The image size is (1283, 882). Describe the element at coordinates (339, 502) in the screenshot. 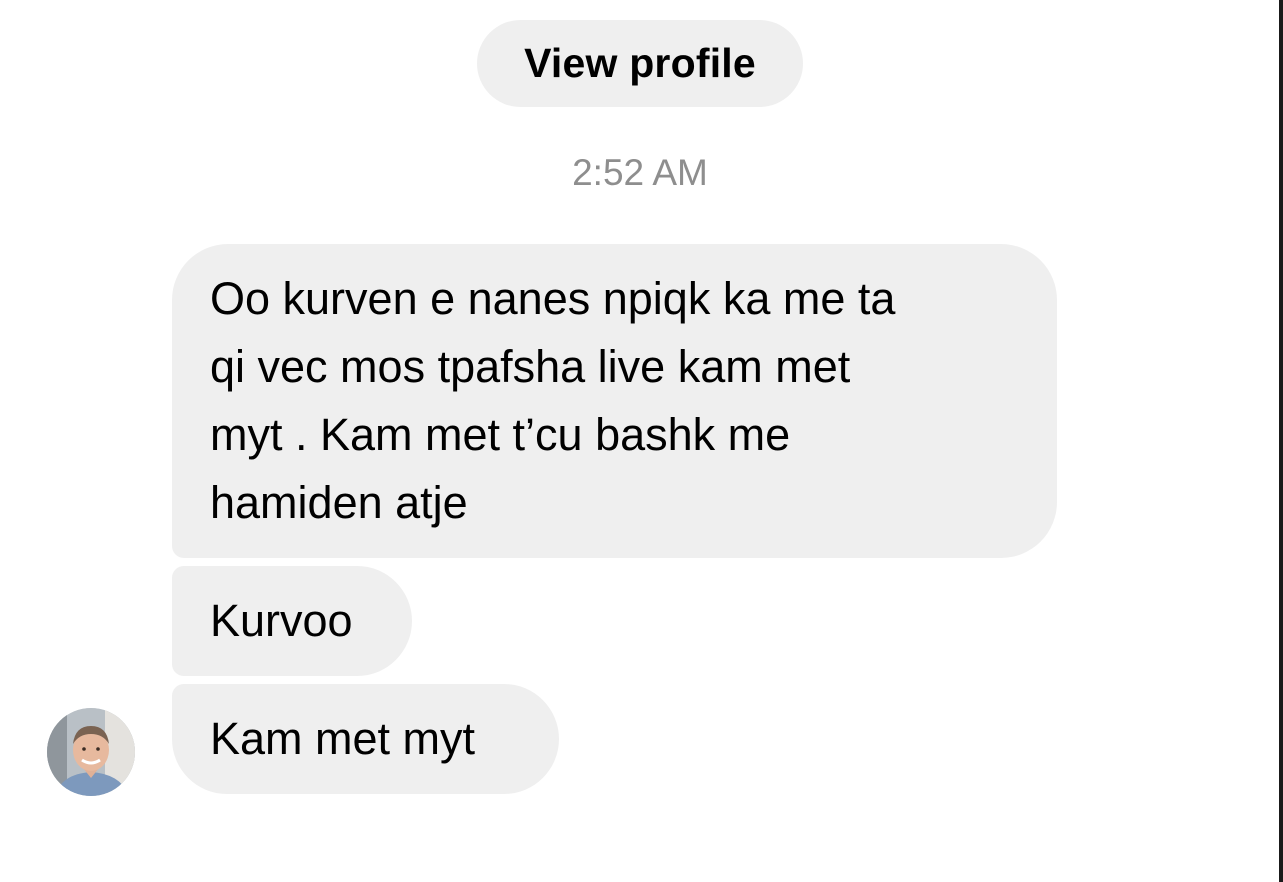

I see `message-text-line: hamiden atje` at that location.